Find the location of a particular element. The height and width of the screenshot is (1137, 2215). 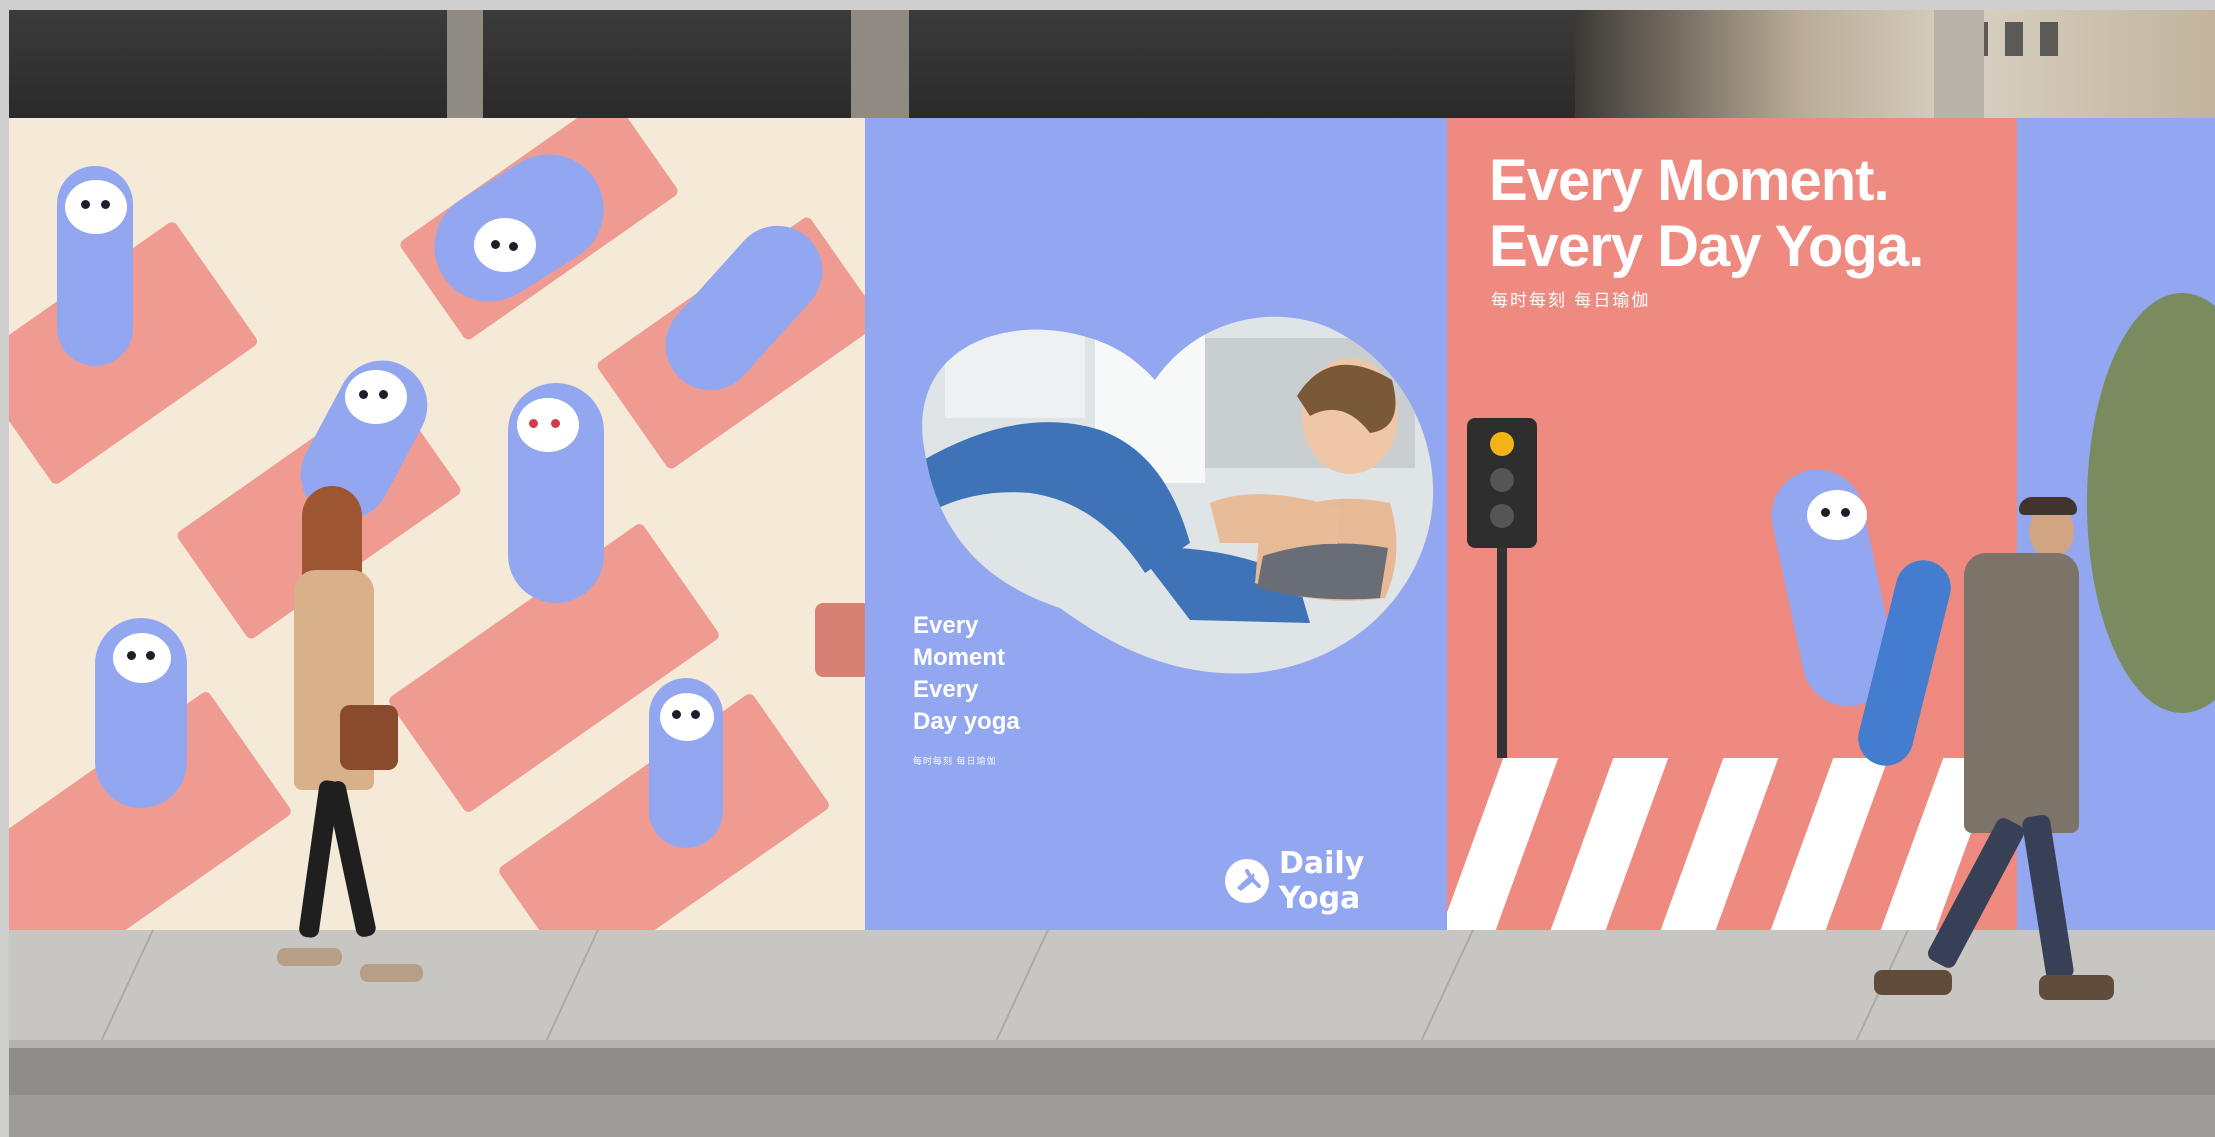

poster-headline: Every Moment. Every Day Yoga. is located at coordinates (1706, 214).